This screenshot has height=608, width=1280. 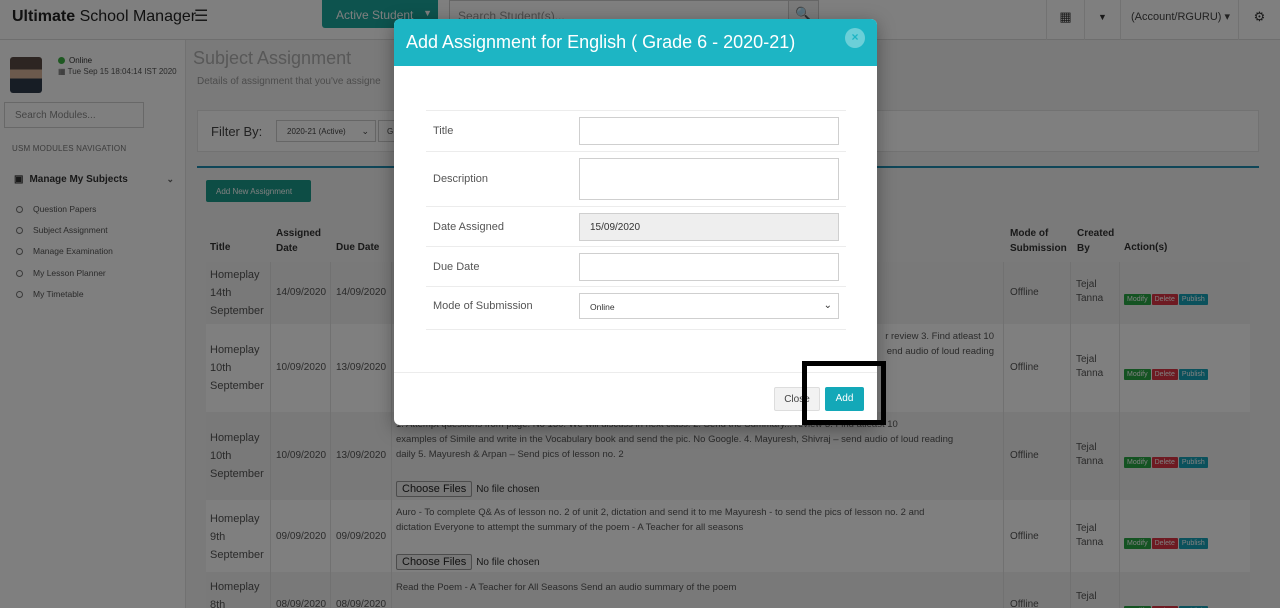 What do you see at coordinates (456, 267) in the screenshot?
I see `due-date-label: Due Date` at bounding box center [456, 267].